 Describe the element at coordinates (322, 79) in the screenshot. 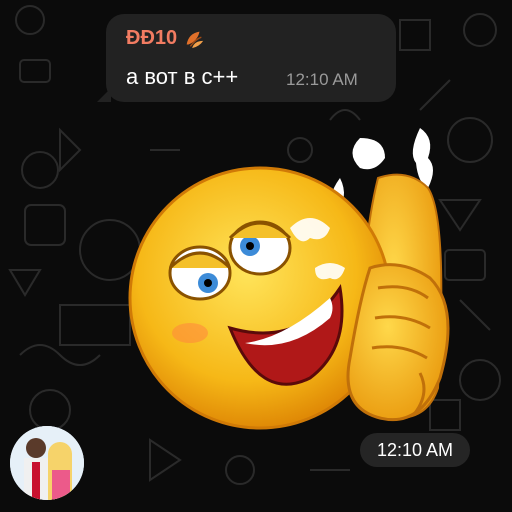

I see `message-time: 12:10 AM` at that location.